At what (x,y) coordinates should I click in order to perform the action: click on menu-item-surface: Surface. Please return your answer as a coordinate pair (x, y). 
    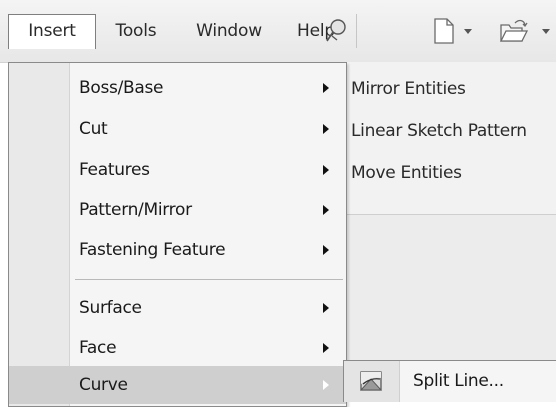
    Looking at the image, I should click on (177, 308).